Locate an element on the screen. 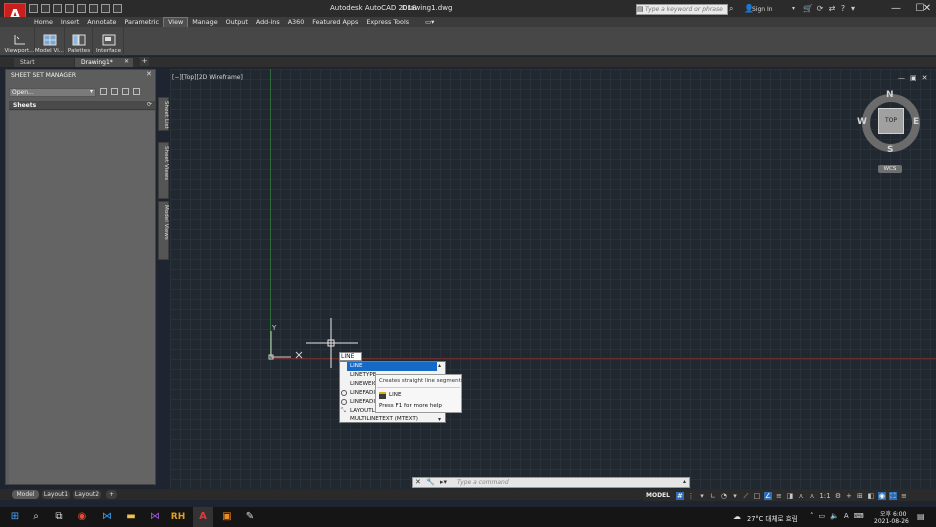 The width and height of the screenshot is (936, 527). tab-model-views: Model Views is located at coordinates (163, 230).